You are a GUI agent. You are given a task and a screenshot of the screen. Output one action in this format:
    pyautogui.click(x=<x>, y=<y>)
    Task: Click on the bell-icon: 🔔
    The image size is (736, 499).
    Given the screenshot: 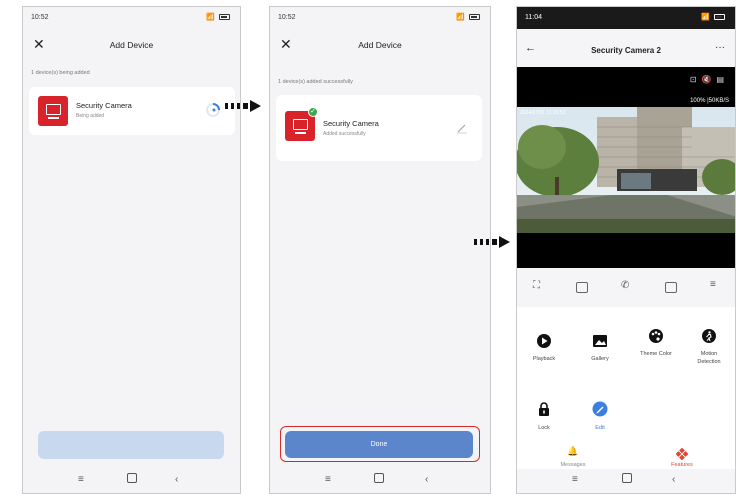 What is the action you would take?
    pyautogui.click(x=573, y=451)
    